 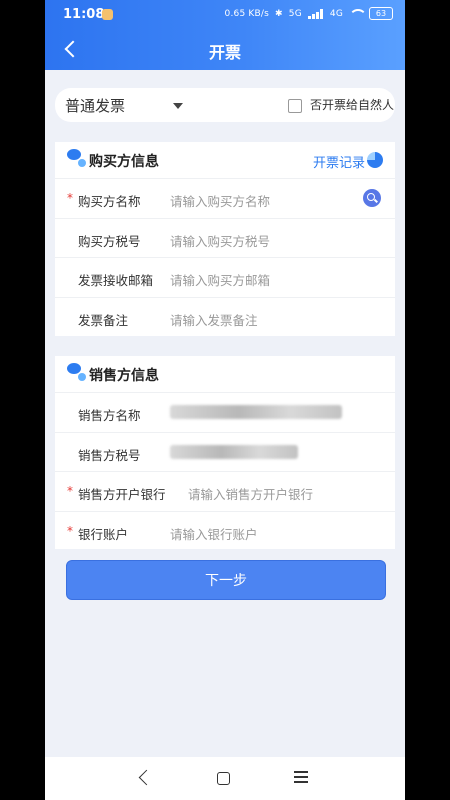 What do you see at coordinates (225, 160) in the screenshot?
I see `buyer-header: 购买方信息 开票记录` at bounding box center [225, 160].